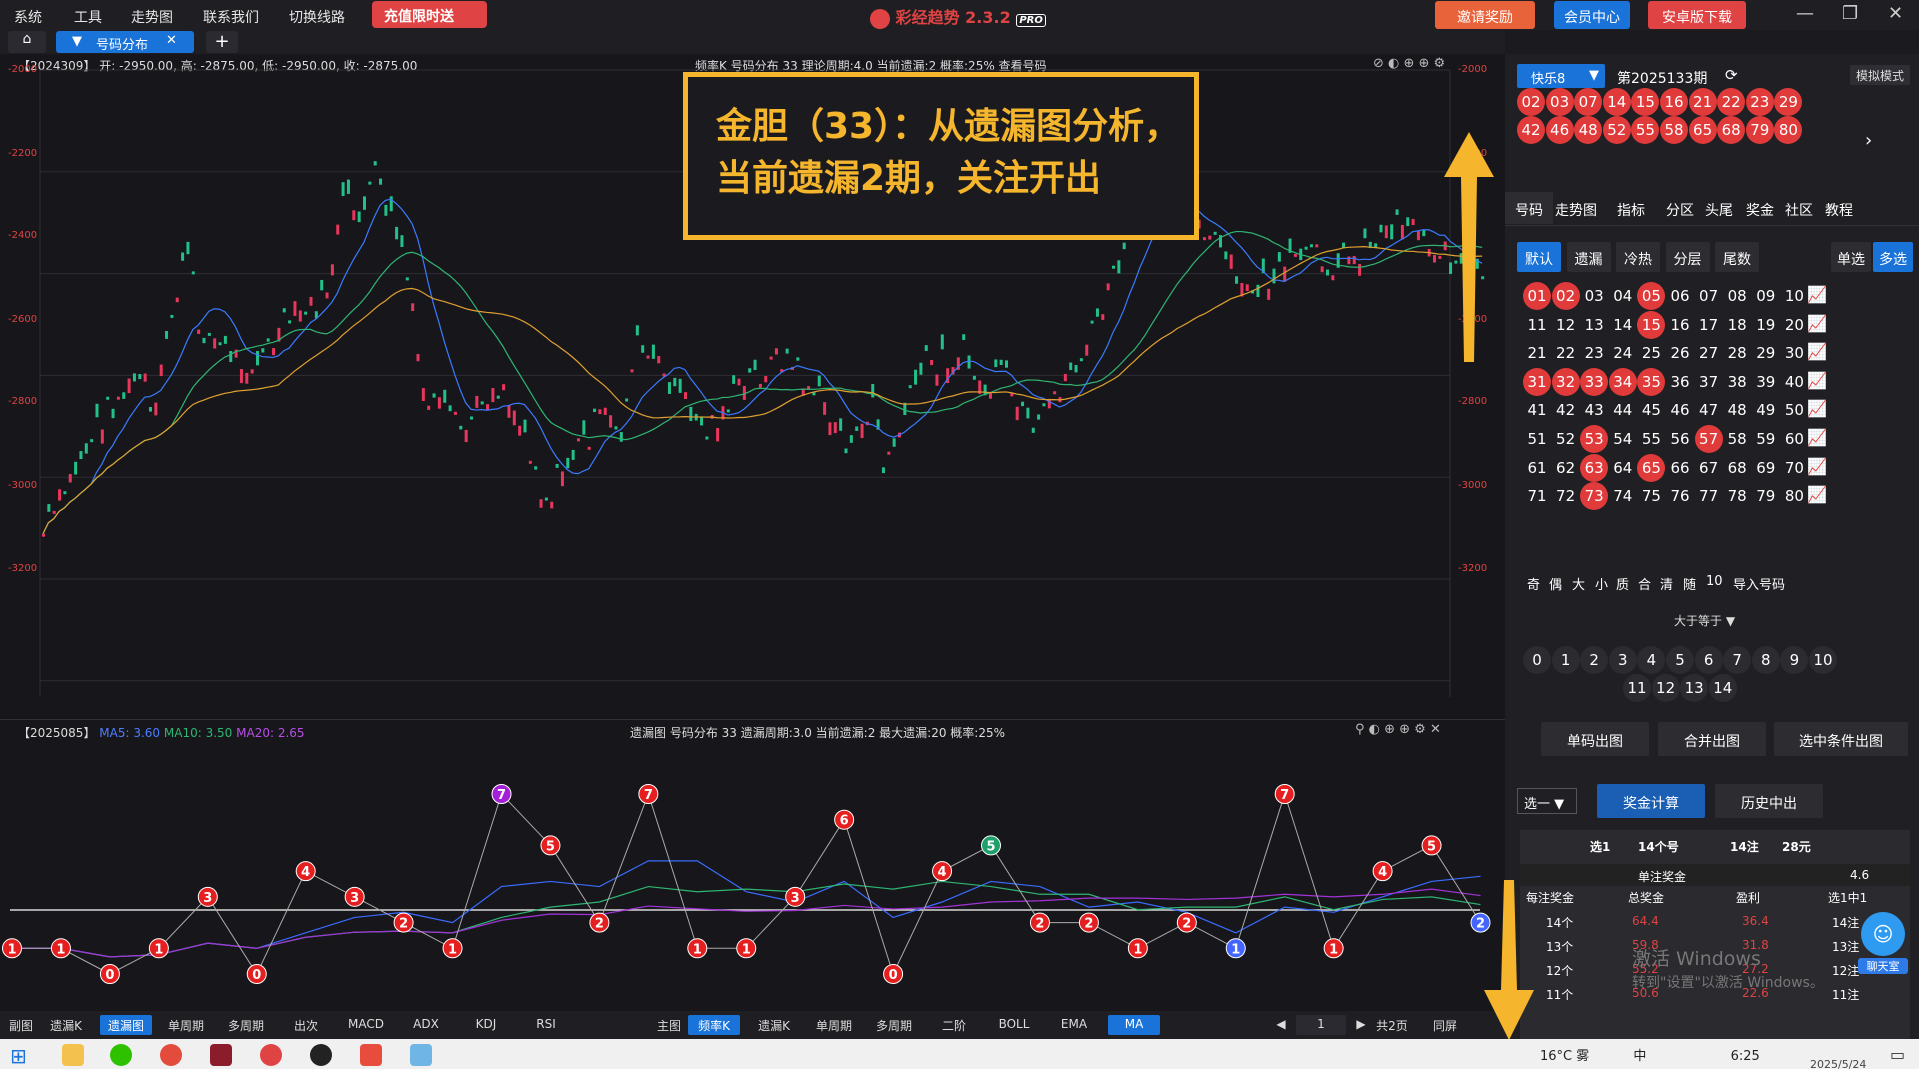  I want to click on omission-point: 7, so click(1284, 794).